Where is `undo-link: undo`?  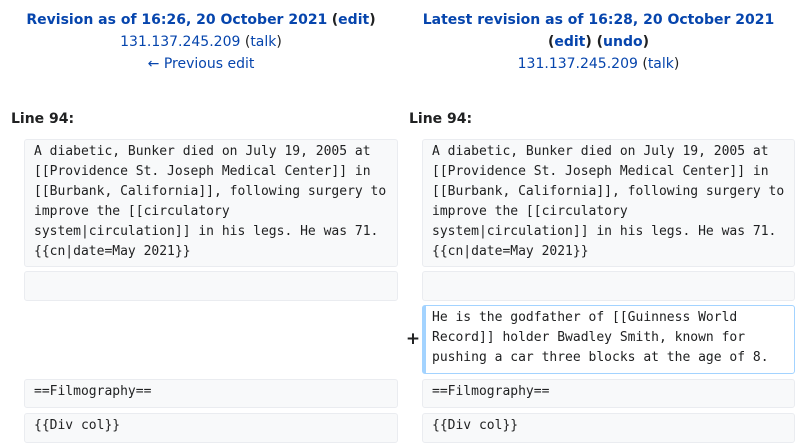
undo-link: undo is located at coordinates (623, 42).